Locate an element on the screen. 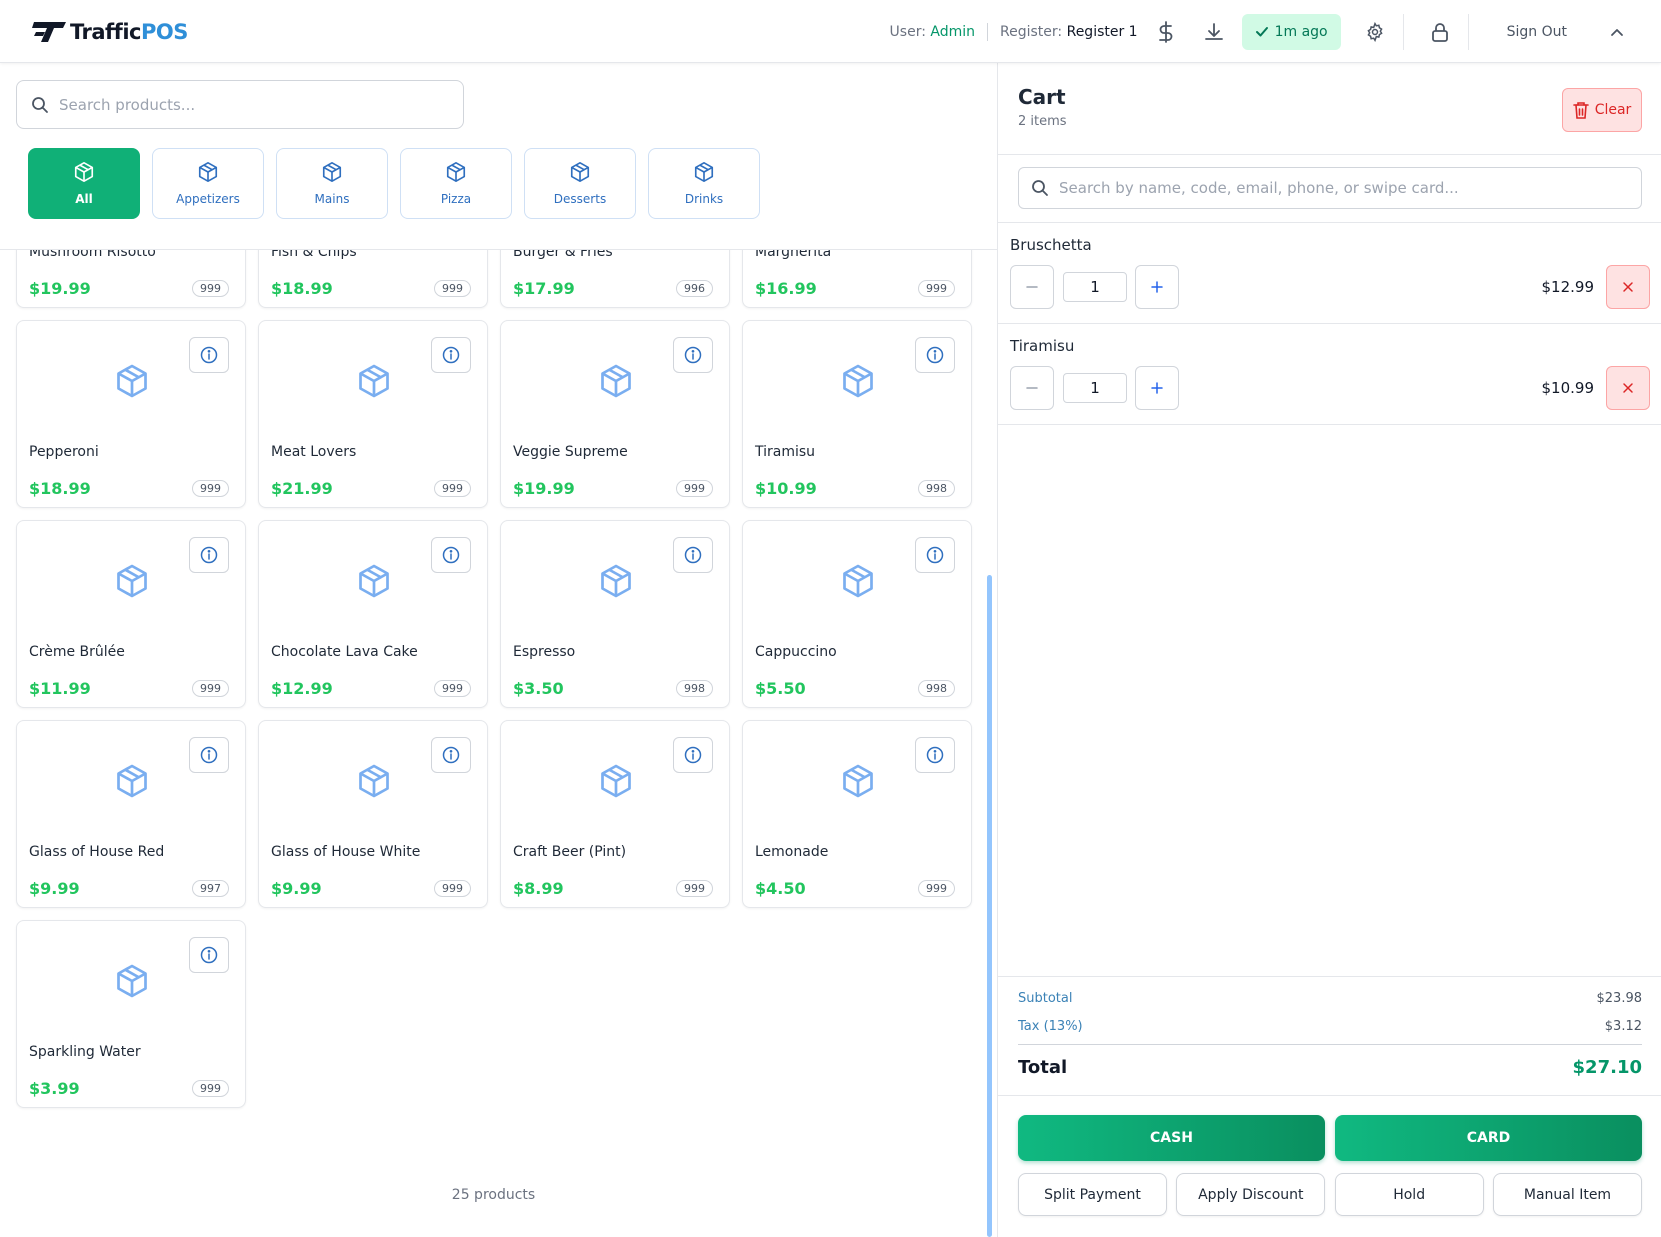 The image size is (1661, 1237). customer-search-input is located at coordinates (1349, 188).